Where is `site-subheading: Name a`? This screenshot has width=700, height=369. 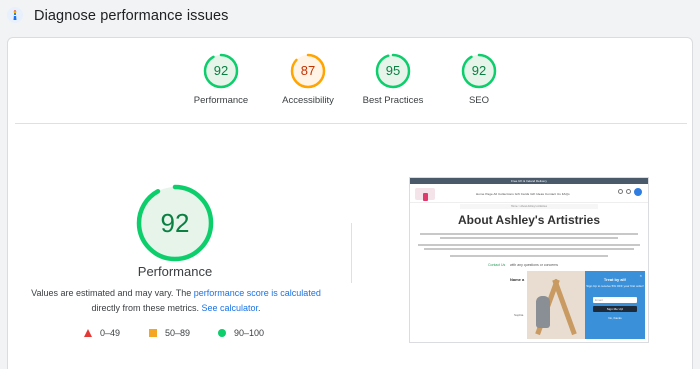 site-subheading: Name a is located at coordinates (517, 279).